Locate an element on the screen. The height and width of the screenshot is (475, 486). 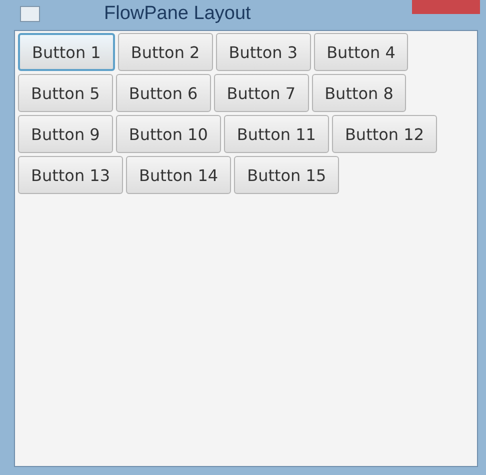
window-icon is located at coordinates (30, 14).